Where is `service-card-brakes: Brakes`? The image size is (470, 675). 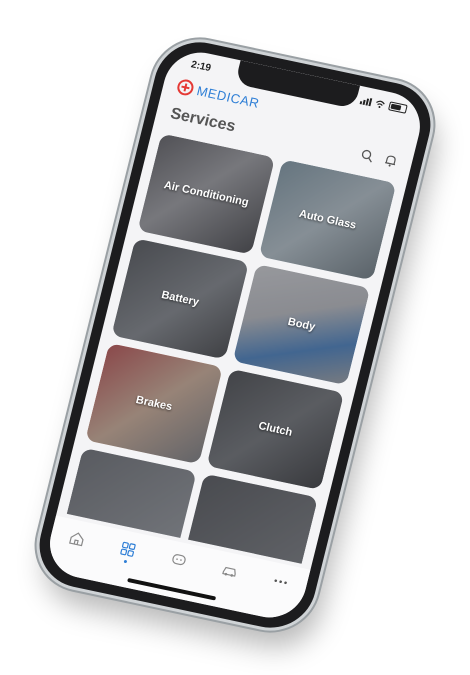 service-card-brakes: Brakes is located at coordinates (154, 404).